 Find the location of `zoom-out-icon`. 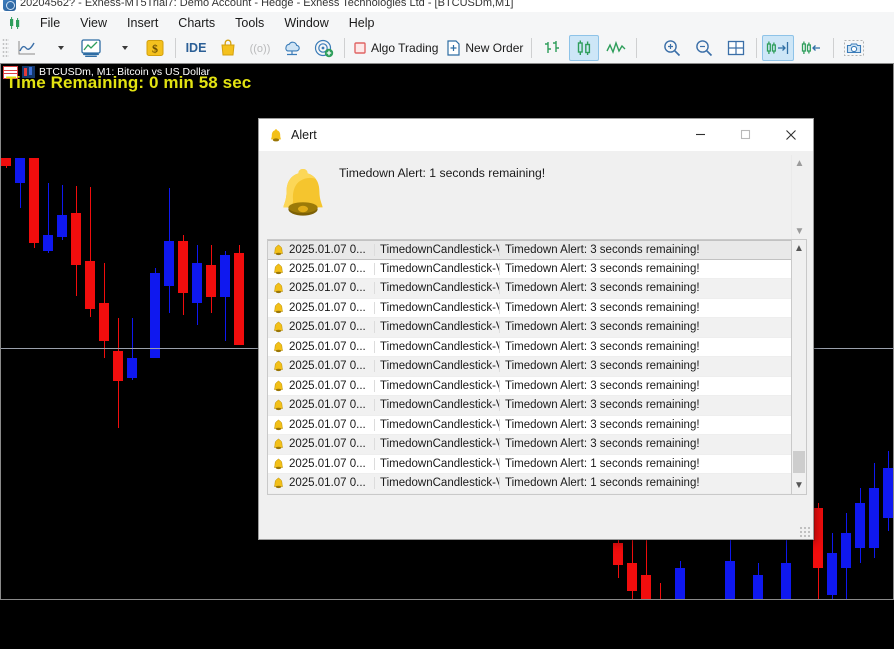

zoom-out-icon is located at coordinates (704, 48).